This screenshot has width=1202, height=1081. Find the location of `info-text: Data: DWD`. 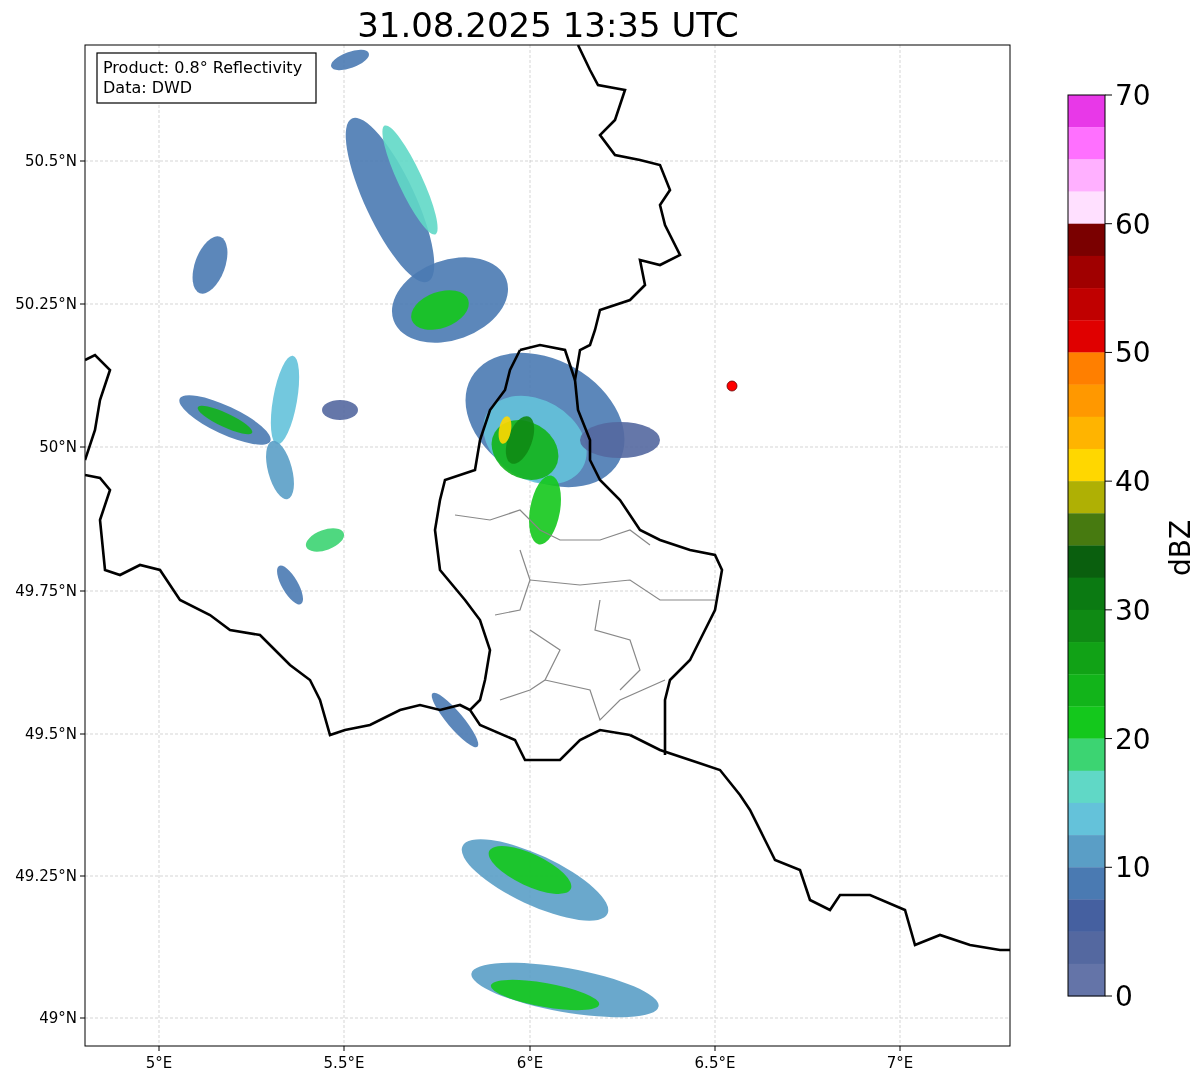

info-text: Data: DWD is located at coordinates (148, 87).